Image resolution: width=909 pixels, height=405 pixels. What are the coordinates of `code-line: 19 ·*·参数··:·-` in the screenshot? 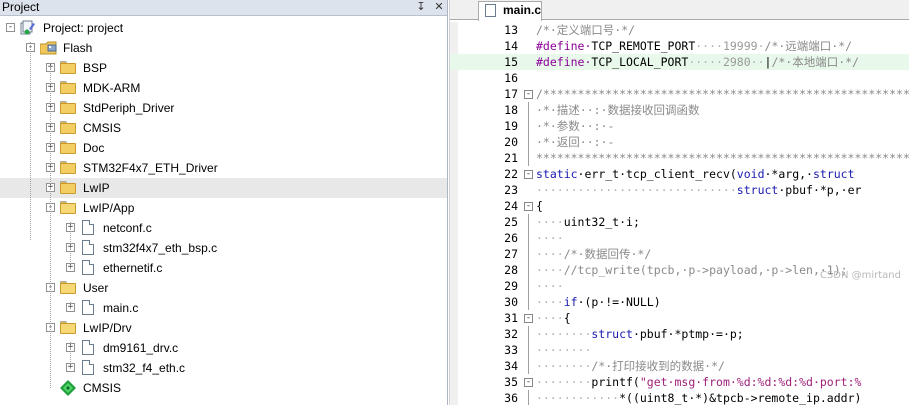 It's located at (679, 126).